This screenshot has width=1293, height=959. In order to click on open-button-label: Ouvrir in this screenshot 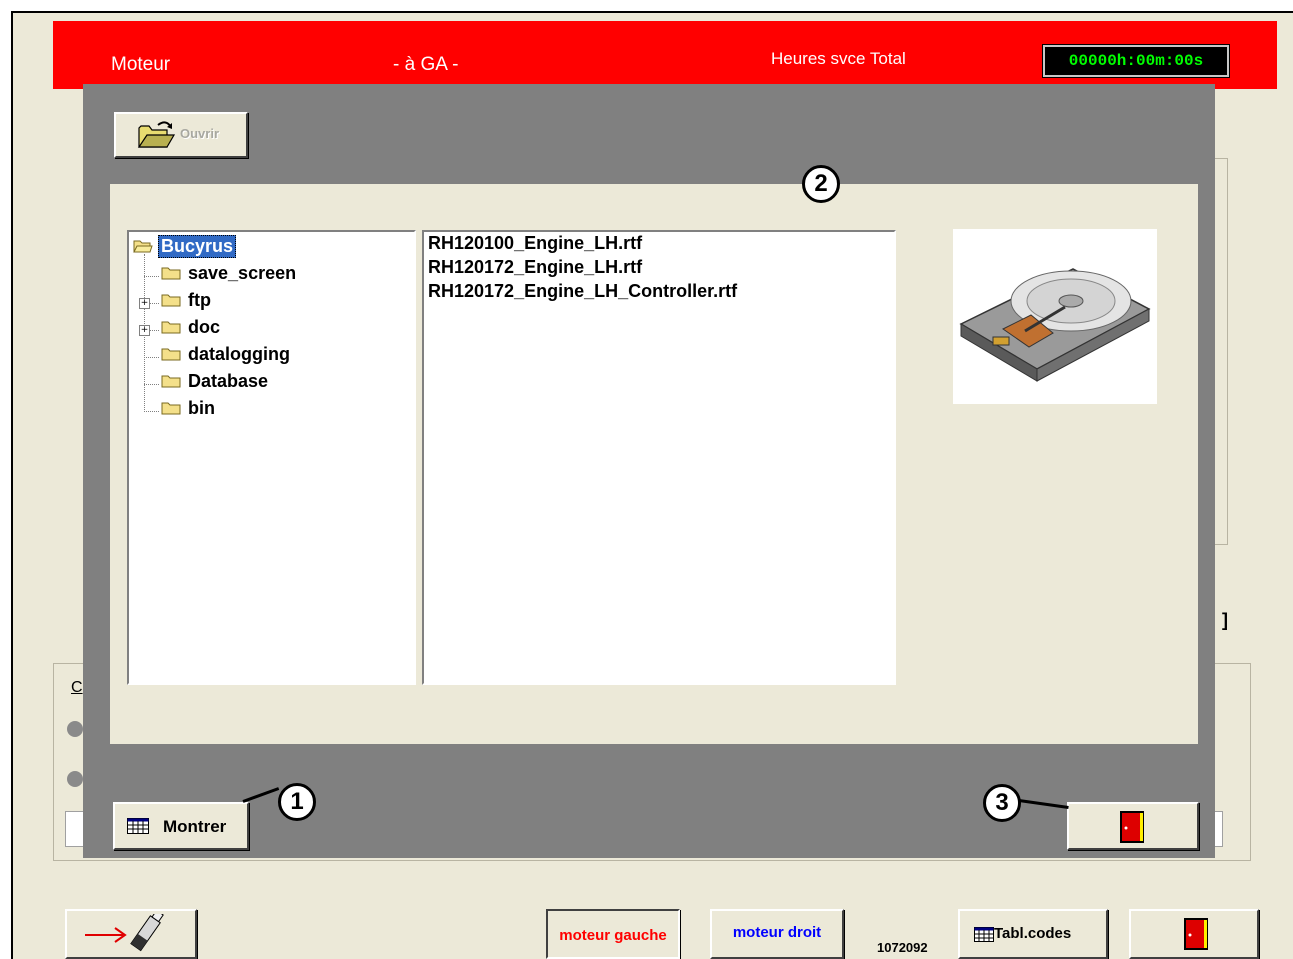, I will do `click(200, 133)`.